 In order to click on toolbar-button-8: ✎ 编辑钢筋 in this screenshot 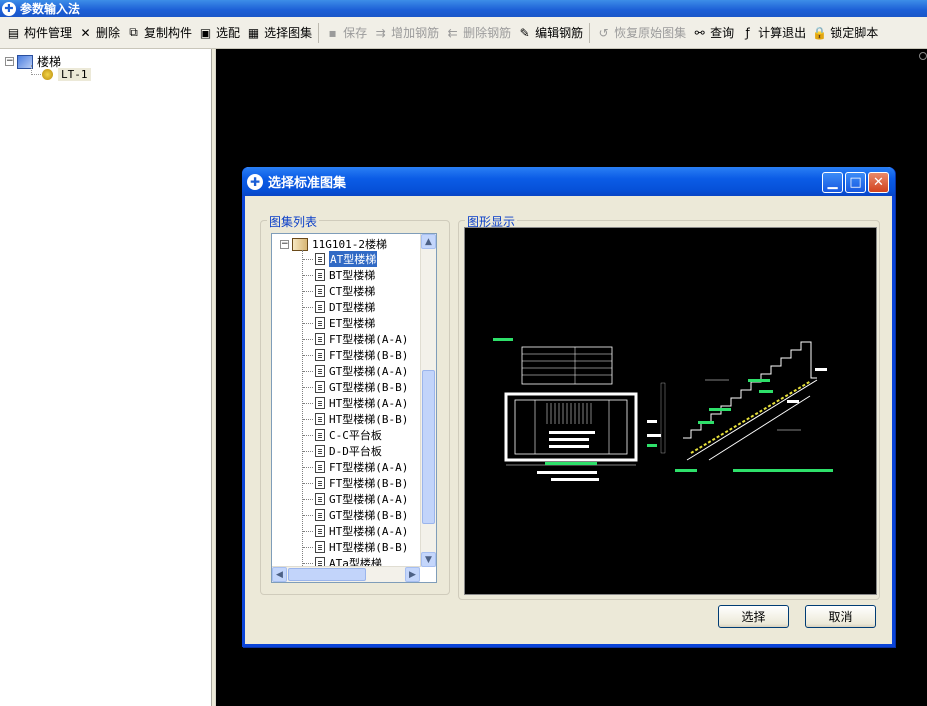, I will do `click(550, 33)`.